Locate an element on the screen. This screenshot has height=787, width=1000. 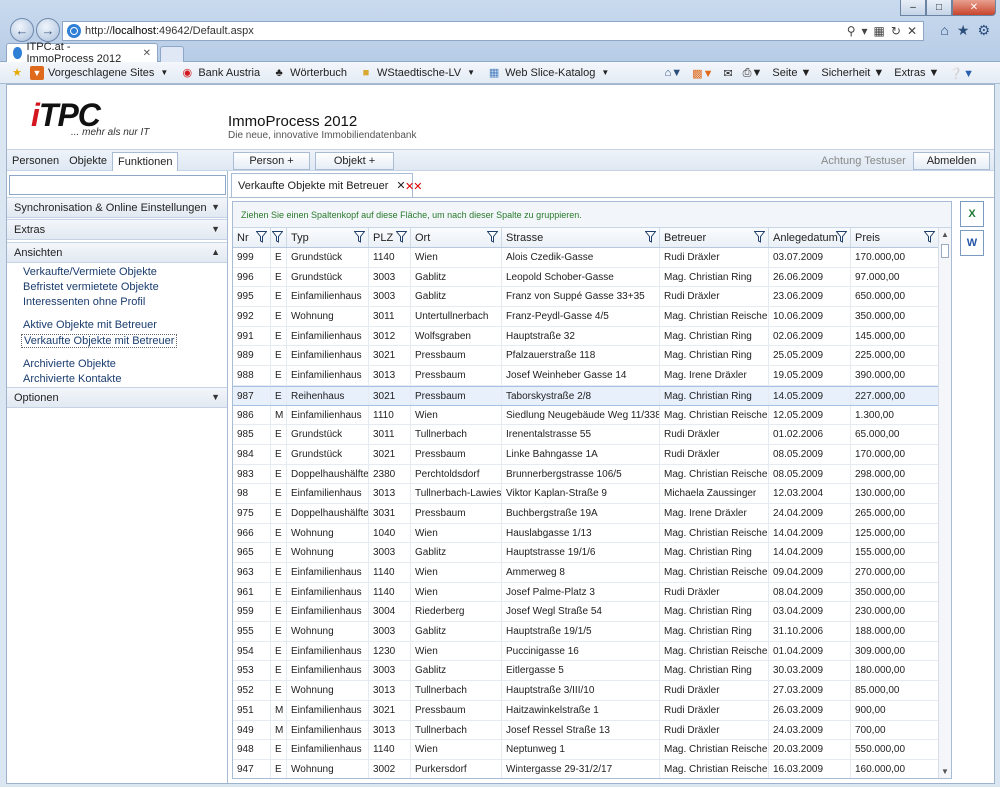
sidebar-link-interessenten: Interessenten ohne Profil is located at coordinates (84, 302).